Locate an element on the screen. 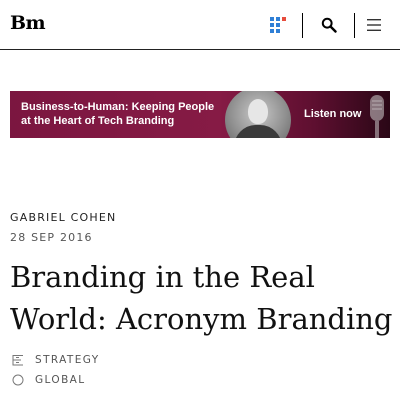 This screenshot has width=400, height=400. tag-label: GLOBAL is located at coordinates (60, 380).